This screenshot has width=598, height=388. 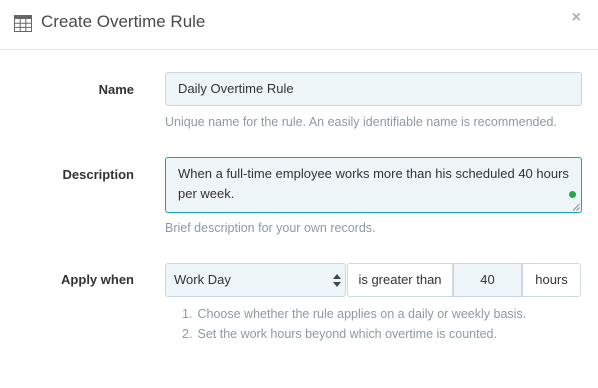 What do you see at coordinates (576, 18) in the screenshot?
I see `close-button: ×` at bounding box center [576, 18].